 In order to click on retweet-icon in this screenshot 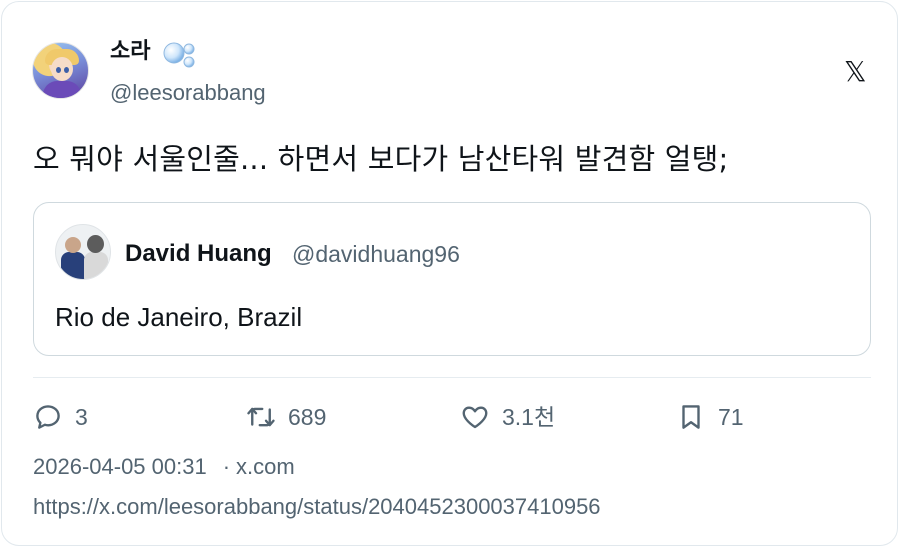, I will do `click(261, 417)`.